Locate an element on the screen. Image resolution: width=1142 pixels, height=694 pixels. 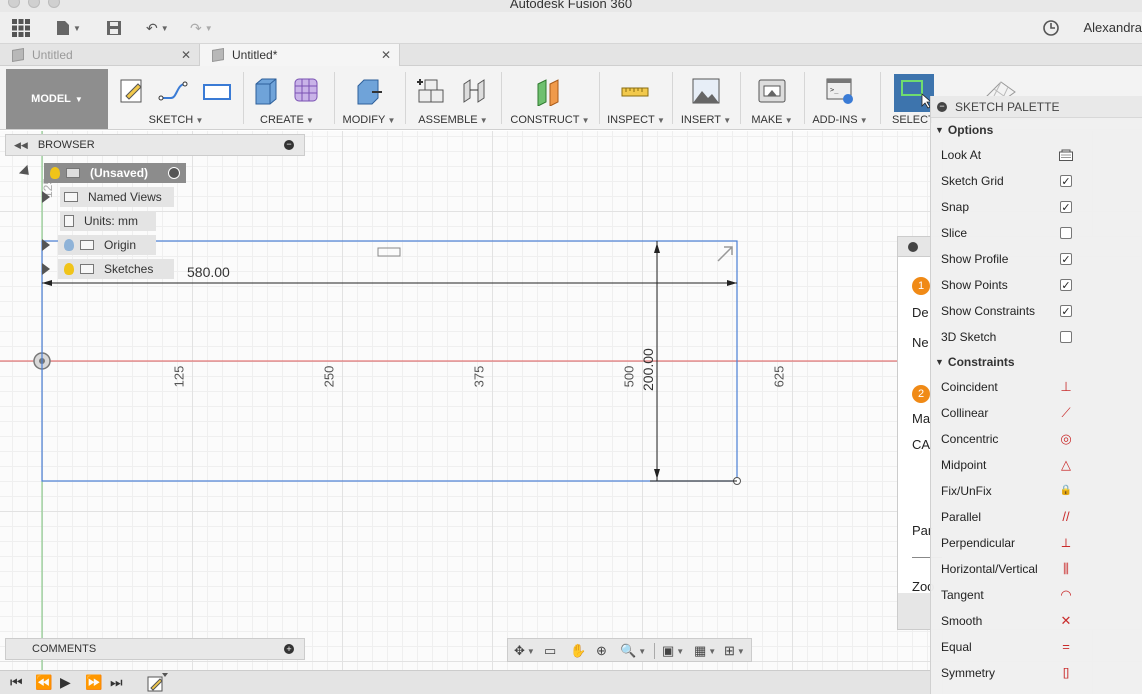
create-group: CREATE ▼ is located at coordinates (287, 98).